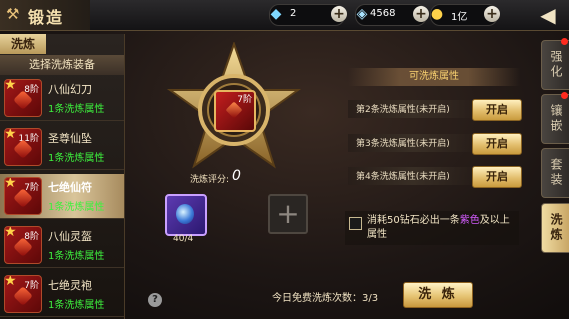 This screenshot has width=569, height=319. I want to click on attribute-label: 第3条洗炼属性(未开启), so click(403, 144).